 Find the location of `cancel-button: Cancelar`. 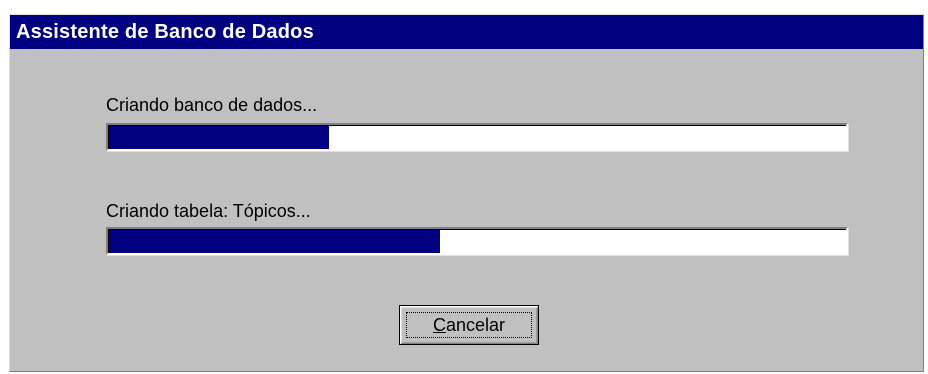

cancel-button: Cancelar is located at coordinates (469, 325).